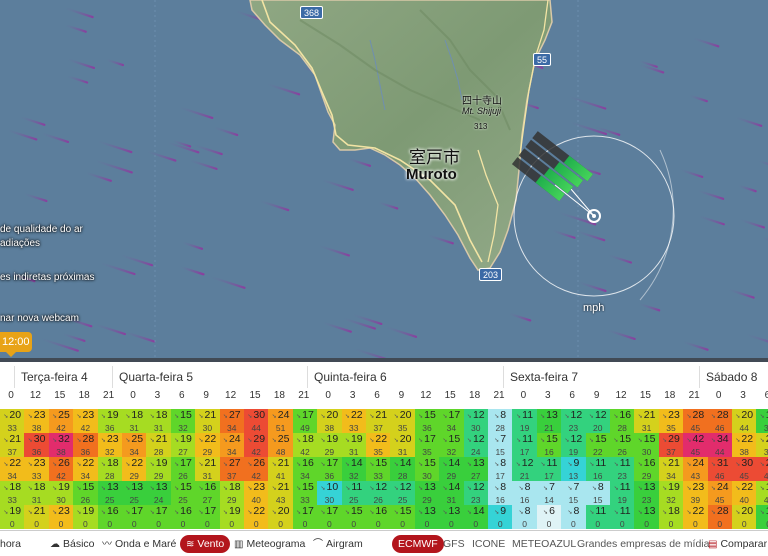  Describe the element at coordinates (744, 469) in the screenshot. I see `forecast-cell: ➘30 45` at that location.